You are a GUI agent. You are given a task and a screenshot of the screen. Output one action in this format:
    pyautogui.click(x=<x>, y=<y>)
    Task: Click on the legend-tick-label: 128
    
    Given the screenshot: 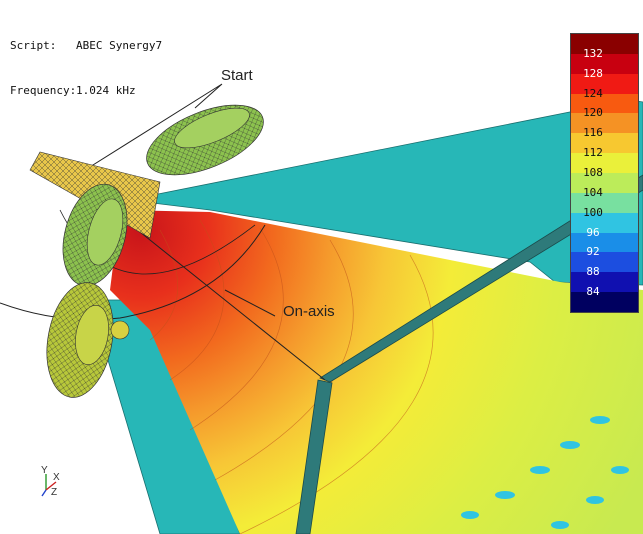 What is the action you would take?
    pyautogui.click(x=593, y=73)
    